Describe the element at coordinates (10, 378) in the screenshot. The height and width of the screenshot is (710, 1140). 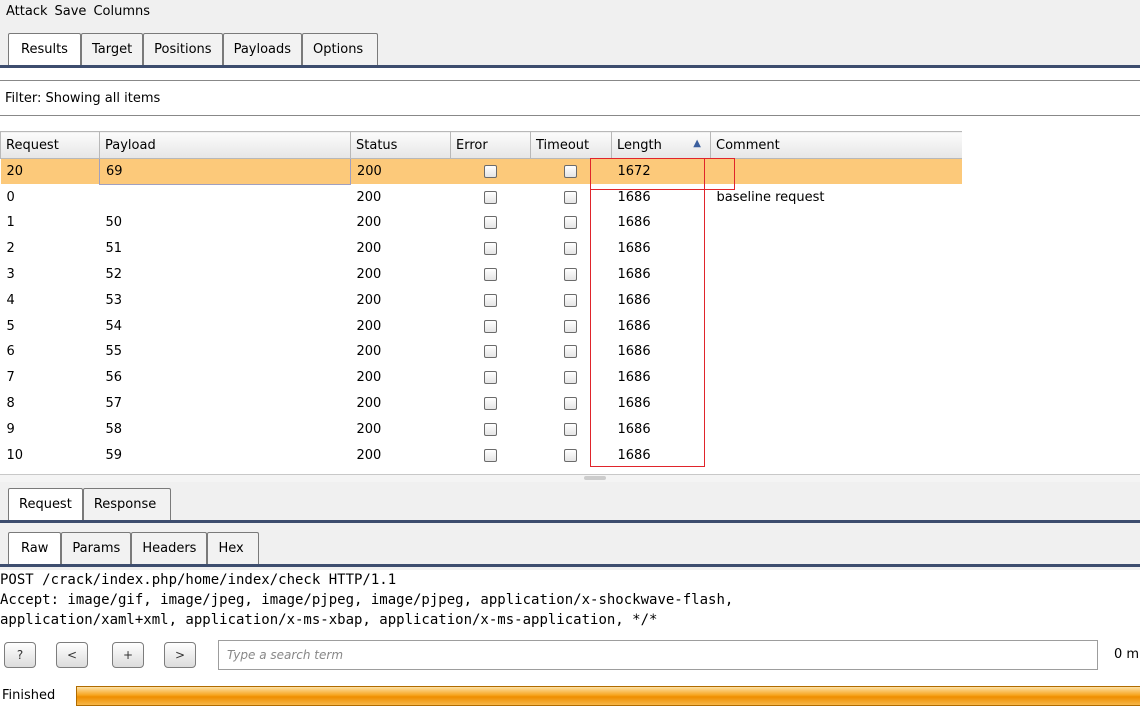
I see `cell-request: 7` at that location.